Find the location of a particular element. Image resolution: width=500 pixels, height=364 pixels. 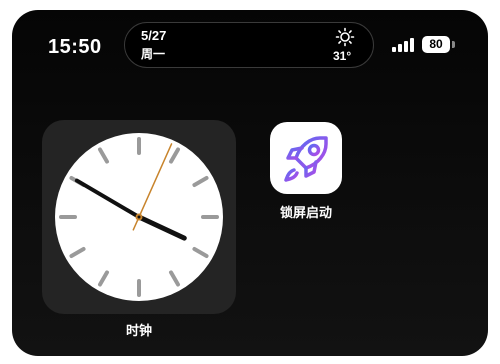

rocket-icon is located at coordinates (306, 159).